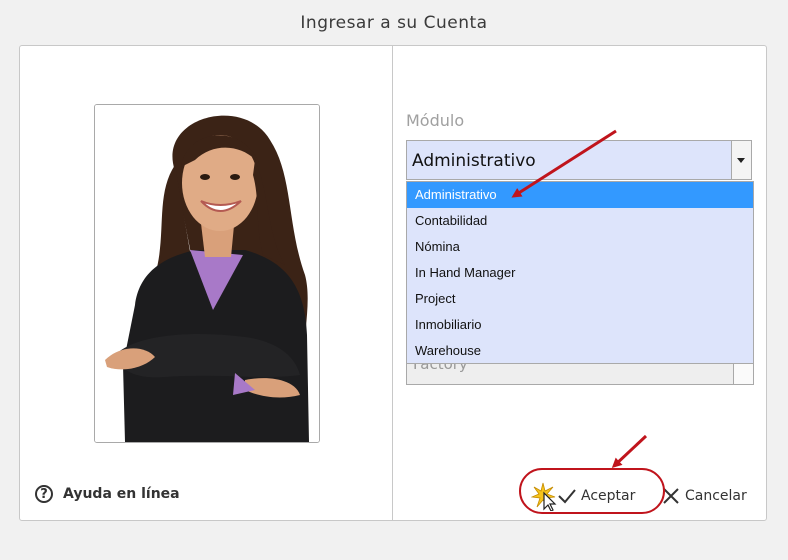  Describe the element at coordinates (580, 299) in the screenshot. I see `module-option-project: Project` at that location.